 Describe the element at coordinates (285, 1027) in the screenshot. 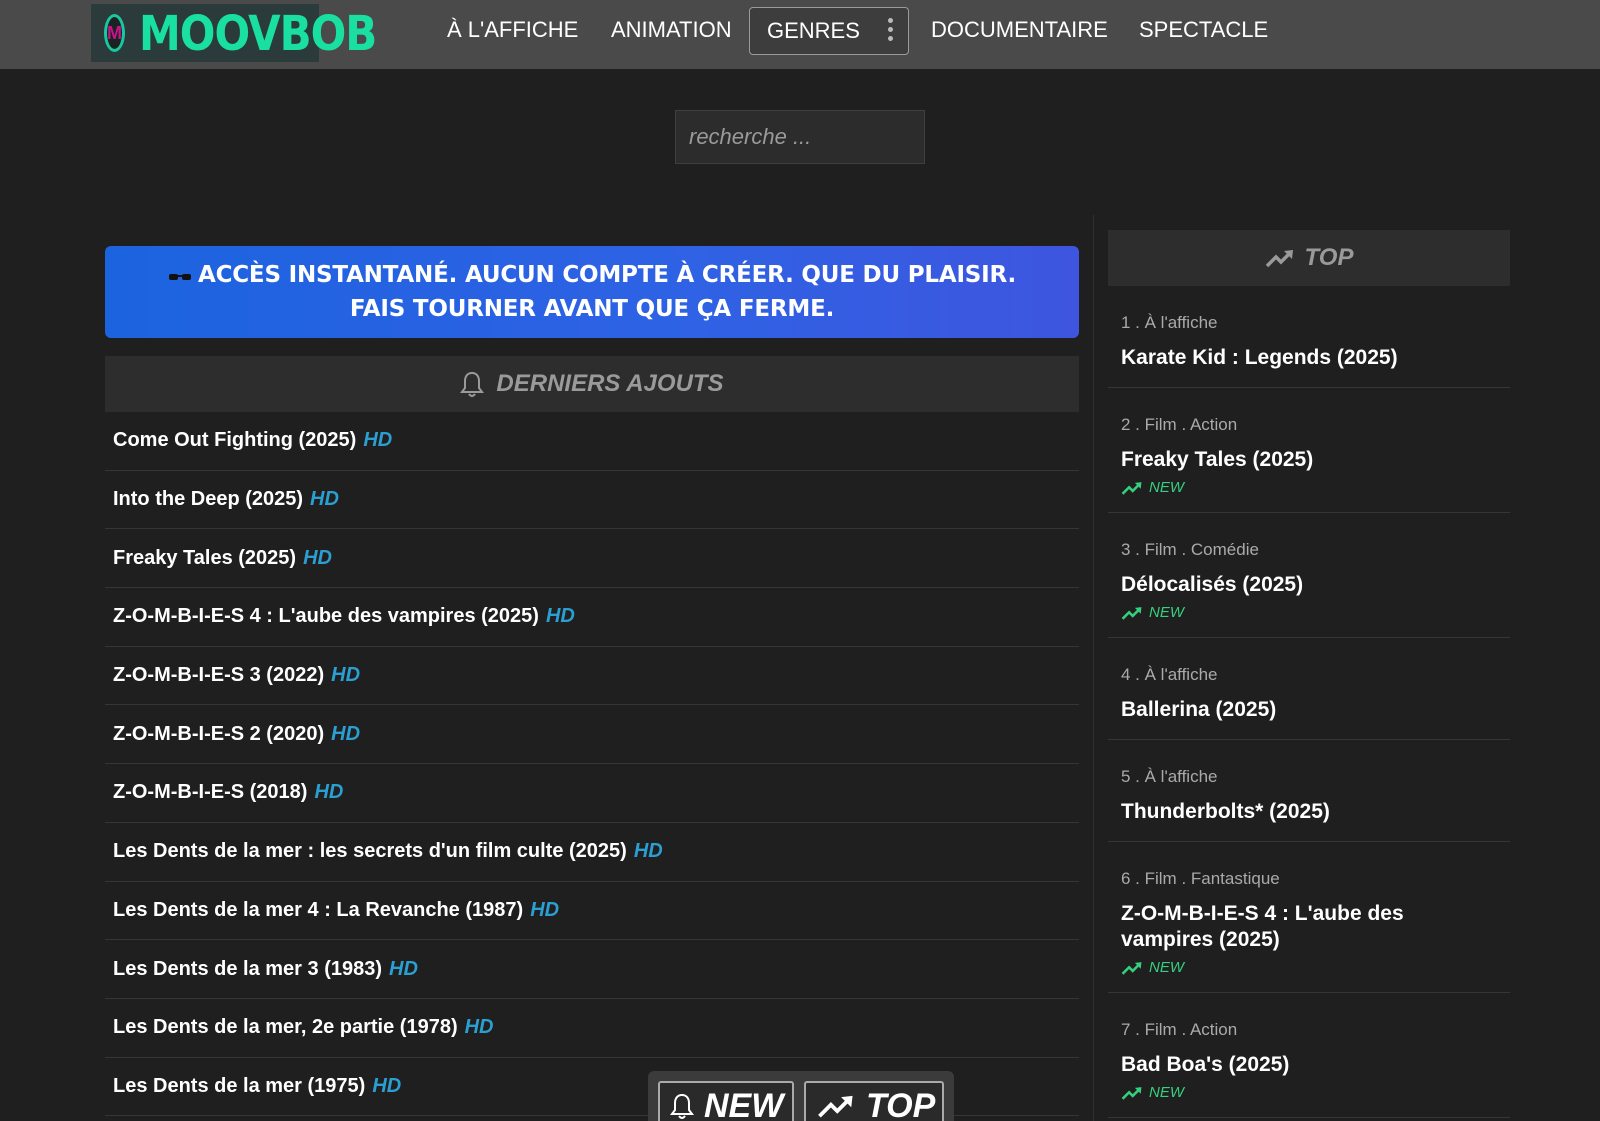

I see `movie-title: Les Dents de la mer, 2e partie (1978)` at that location.